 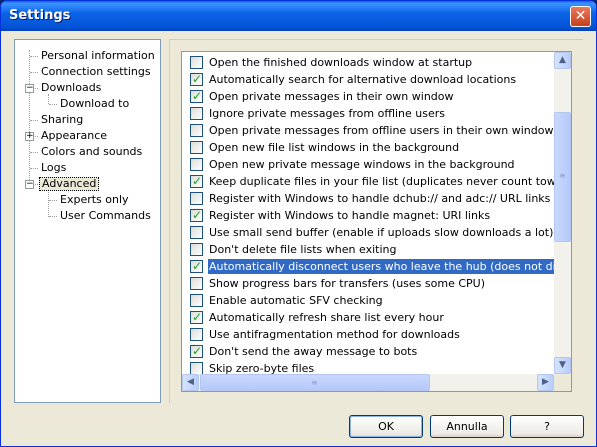 What do you see at coordinates (467, 426) in the screenshot?
I see `cancel-button: Annulla` at bounding box center [467, 426].